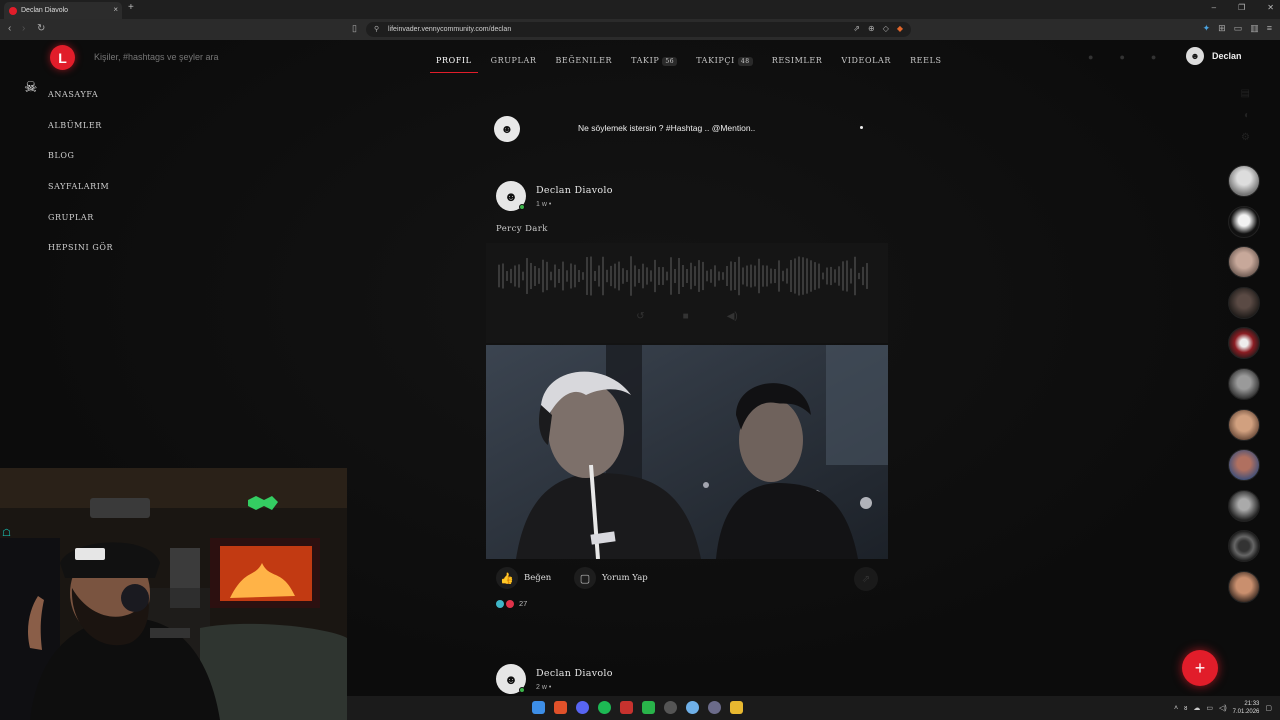 This screenshot has height=720, width=1280. Describe the element at coordinates (1268, 708) in the screenshot. I see `notifications-icon: ▢` at that location.